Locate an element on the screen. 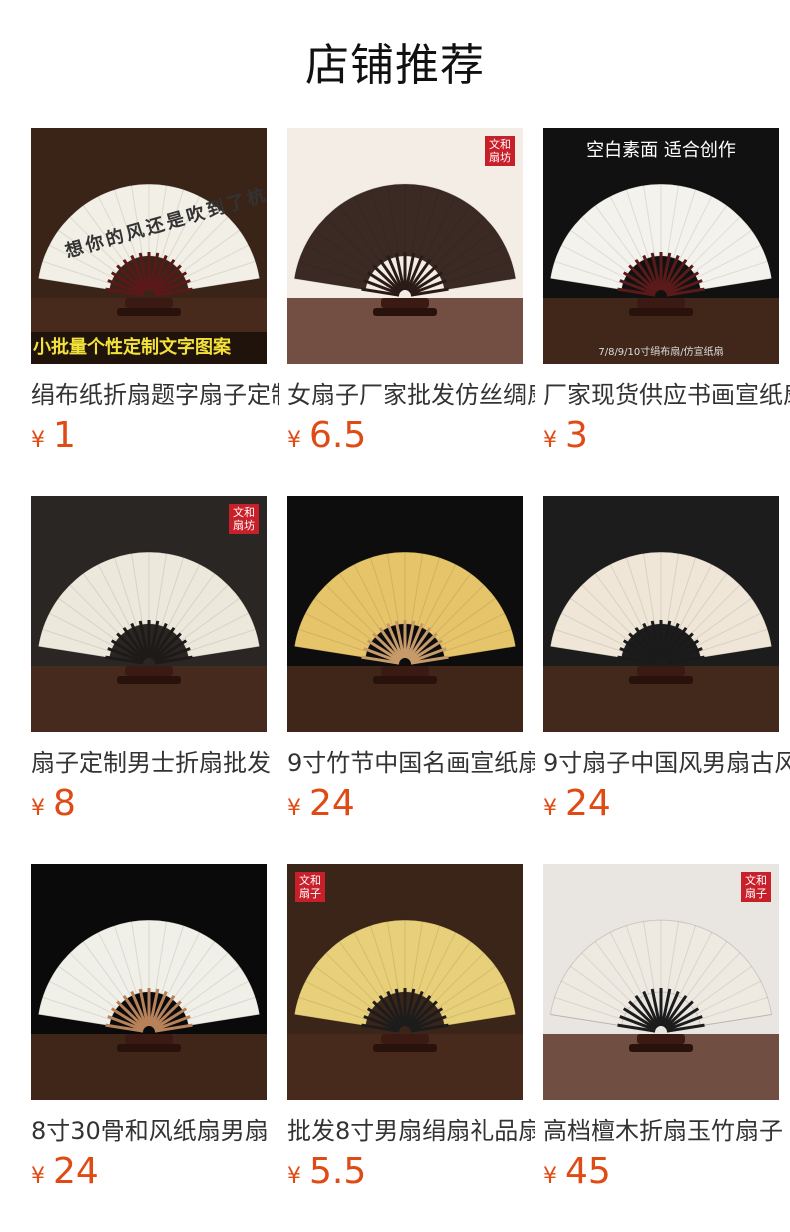 Image resolution: width=790 pixels, height=1232 pixels. product-card: 8寸30骨和风纸扇男扇 ¥24 is located at coordinates (150, 1048).